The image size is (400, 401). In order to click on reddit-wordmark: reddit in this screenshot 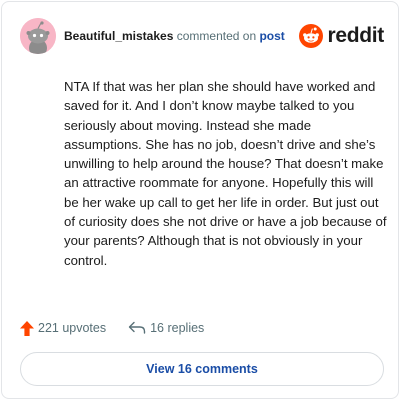, I will do `click(355, 35)`.